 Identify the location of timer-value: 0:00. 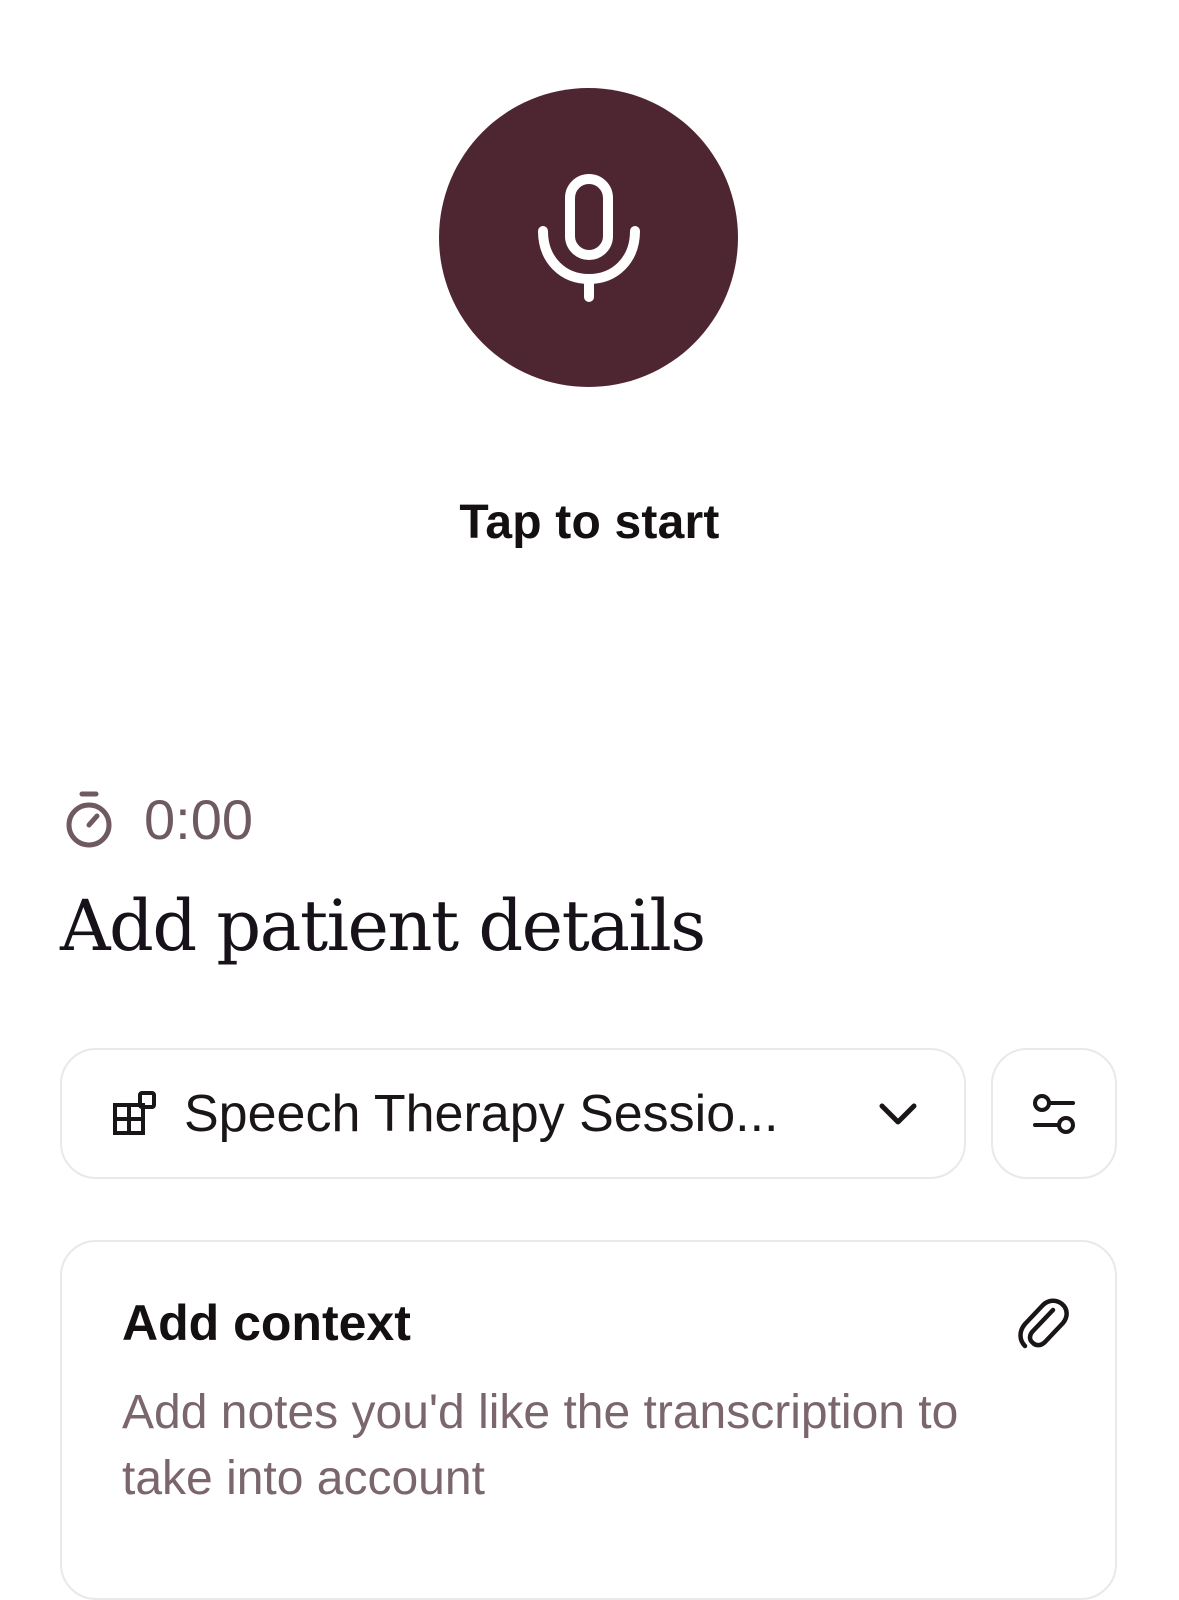
(198, 819).